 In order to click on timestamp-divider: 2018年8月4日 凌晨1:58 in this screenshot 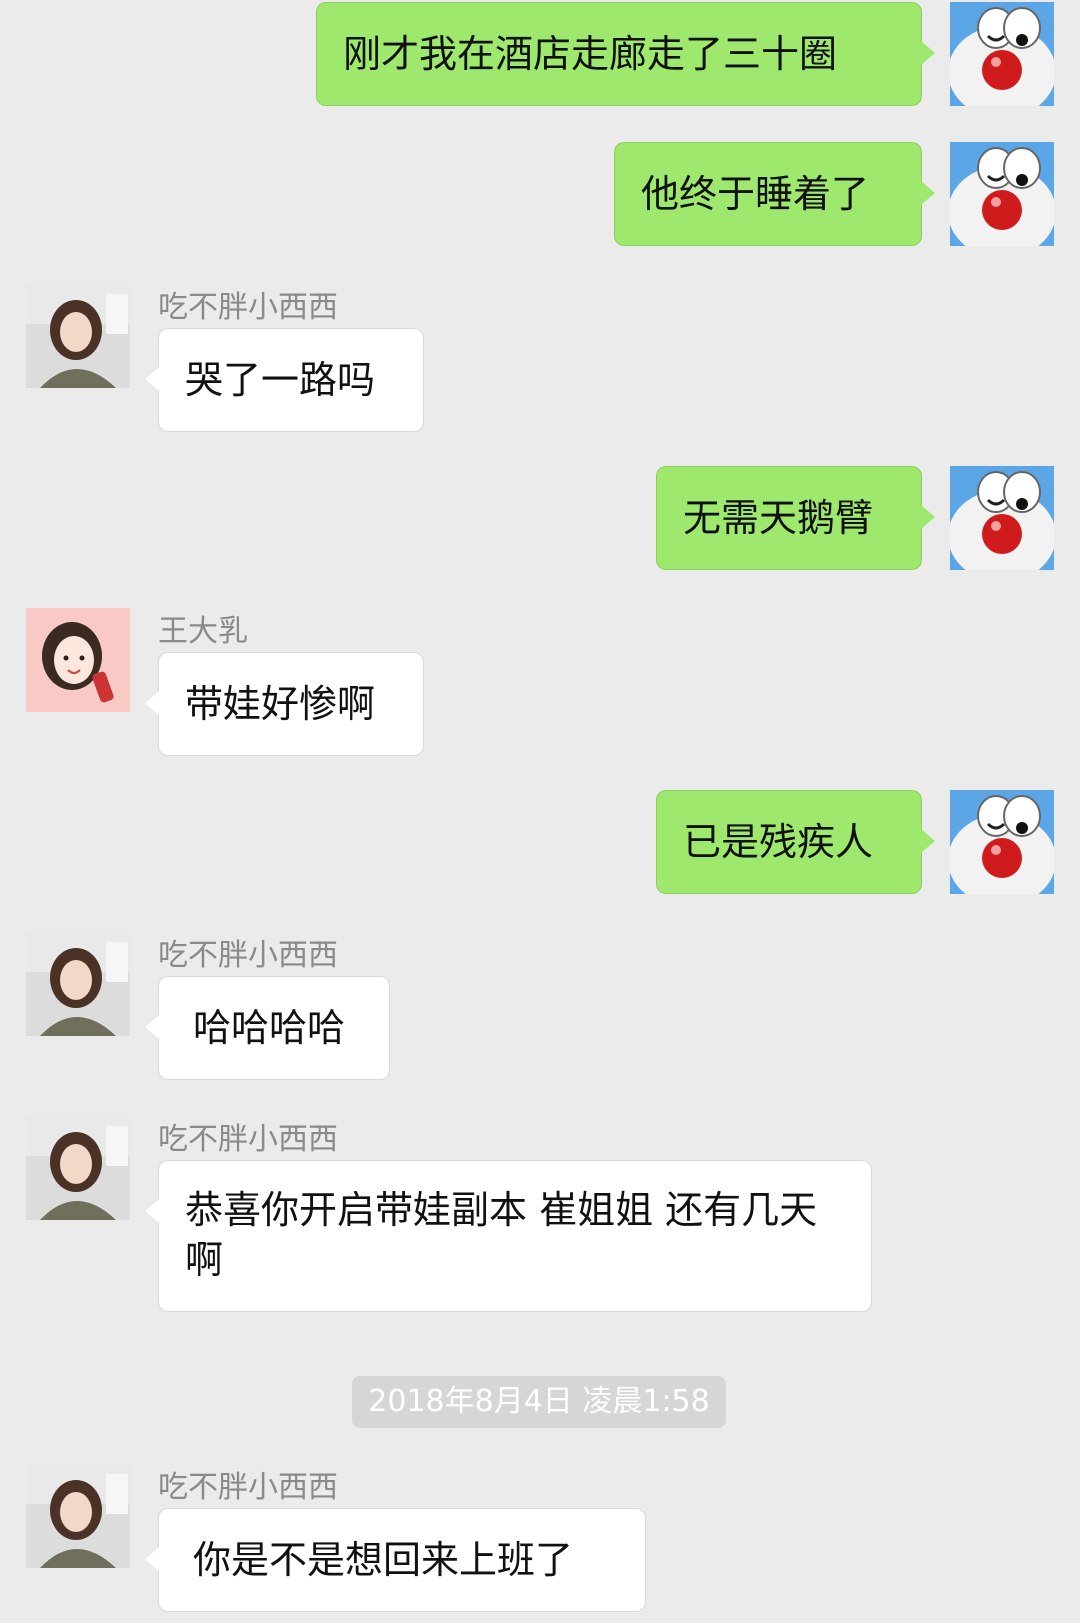, I will do `click(539, 1402)`.